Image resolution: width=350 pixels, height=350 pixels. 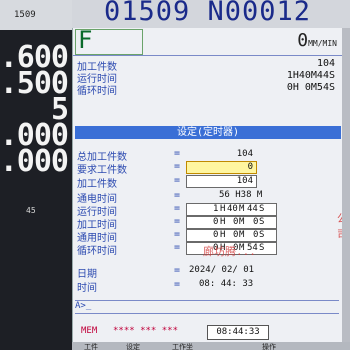 What do you see at coordinates (133, 346) in the screenshot?
I see `softkey-setting: 设定` at bounding box center [133, 346].